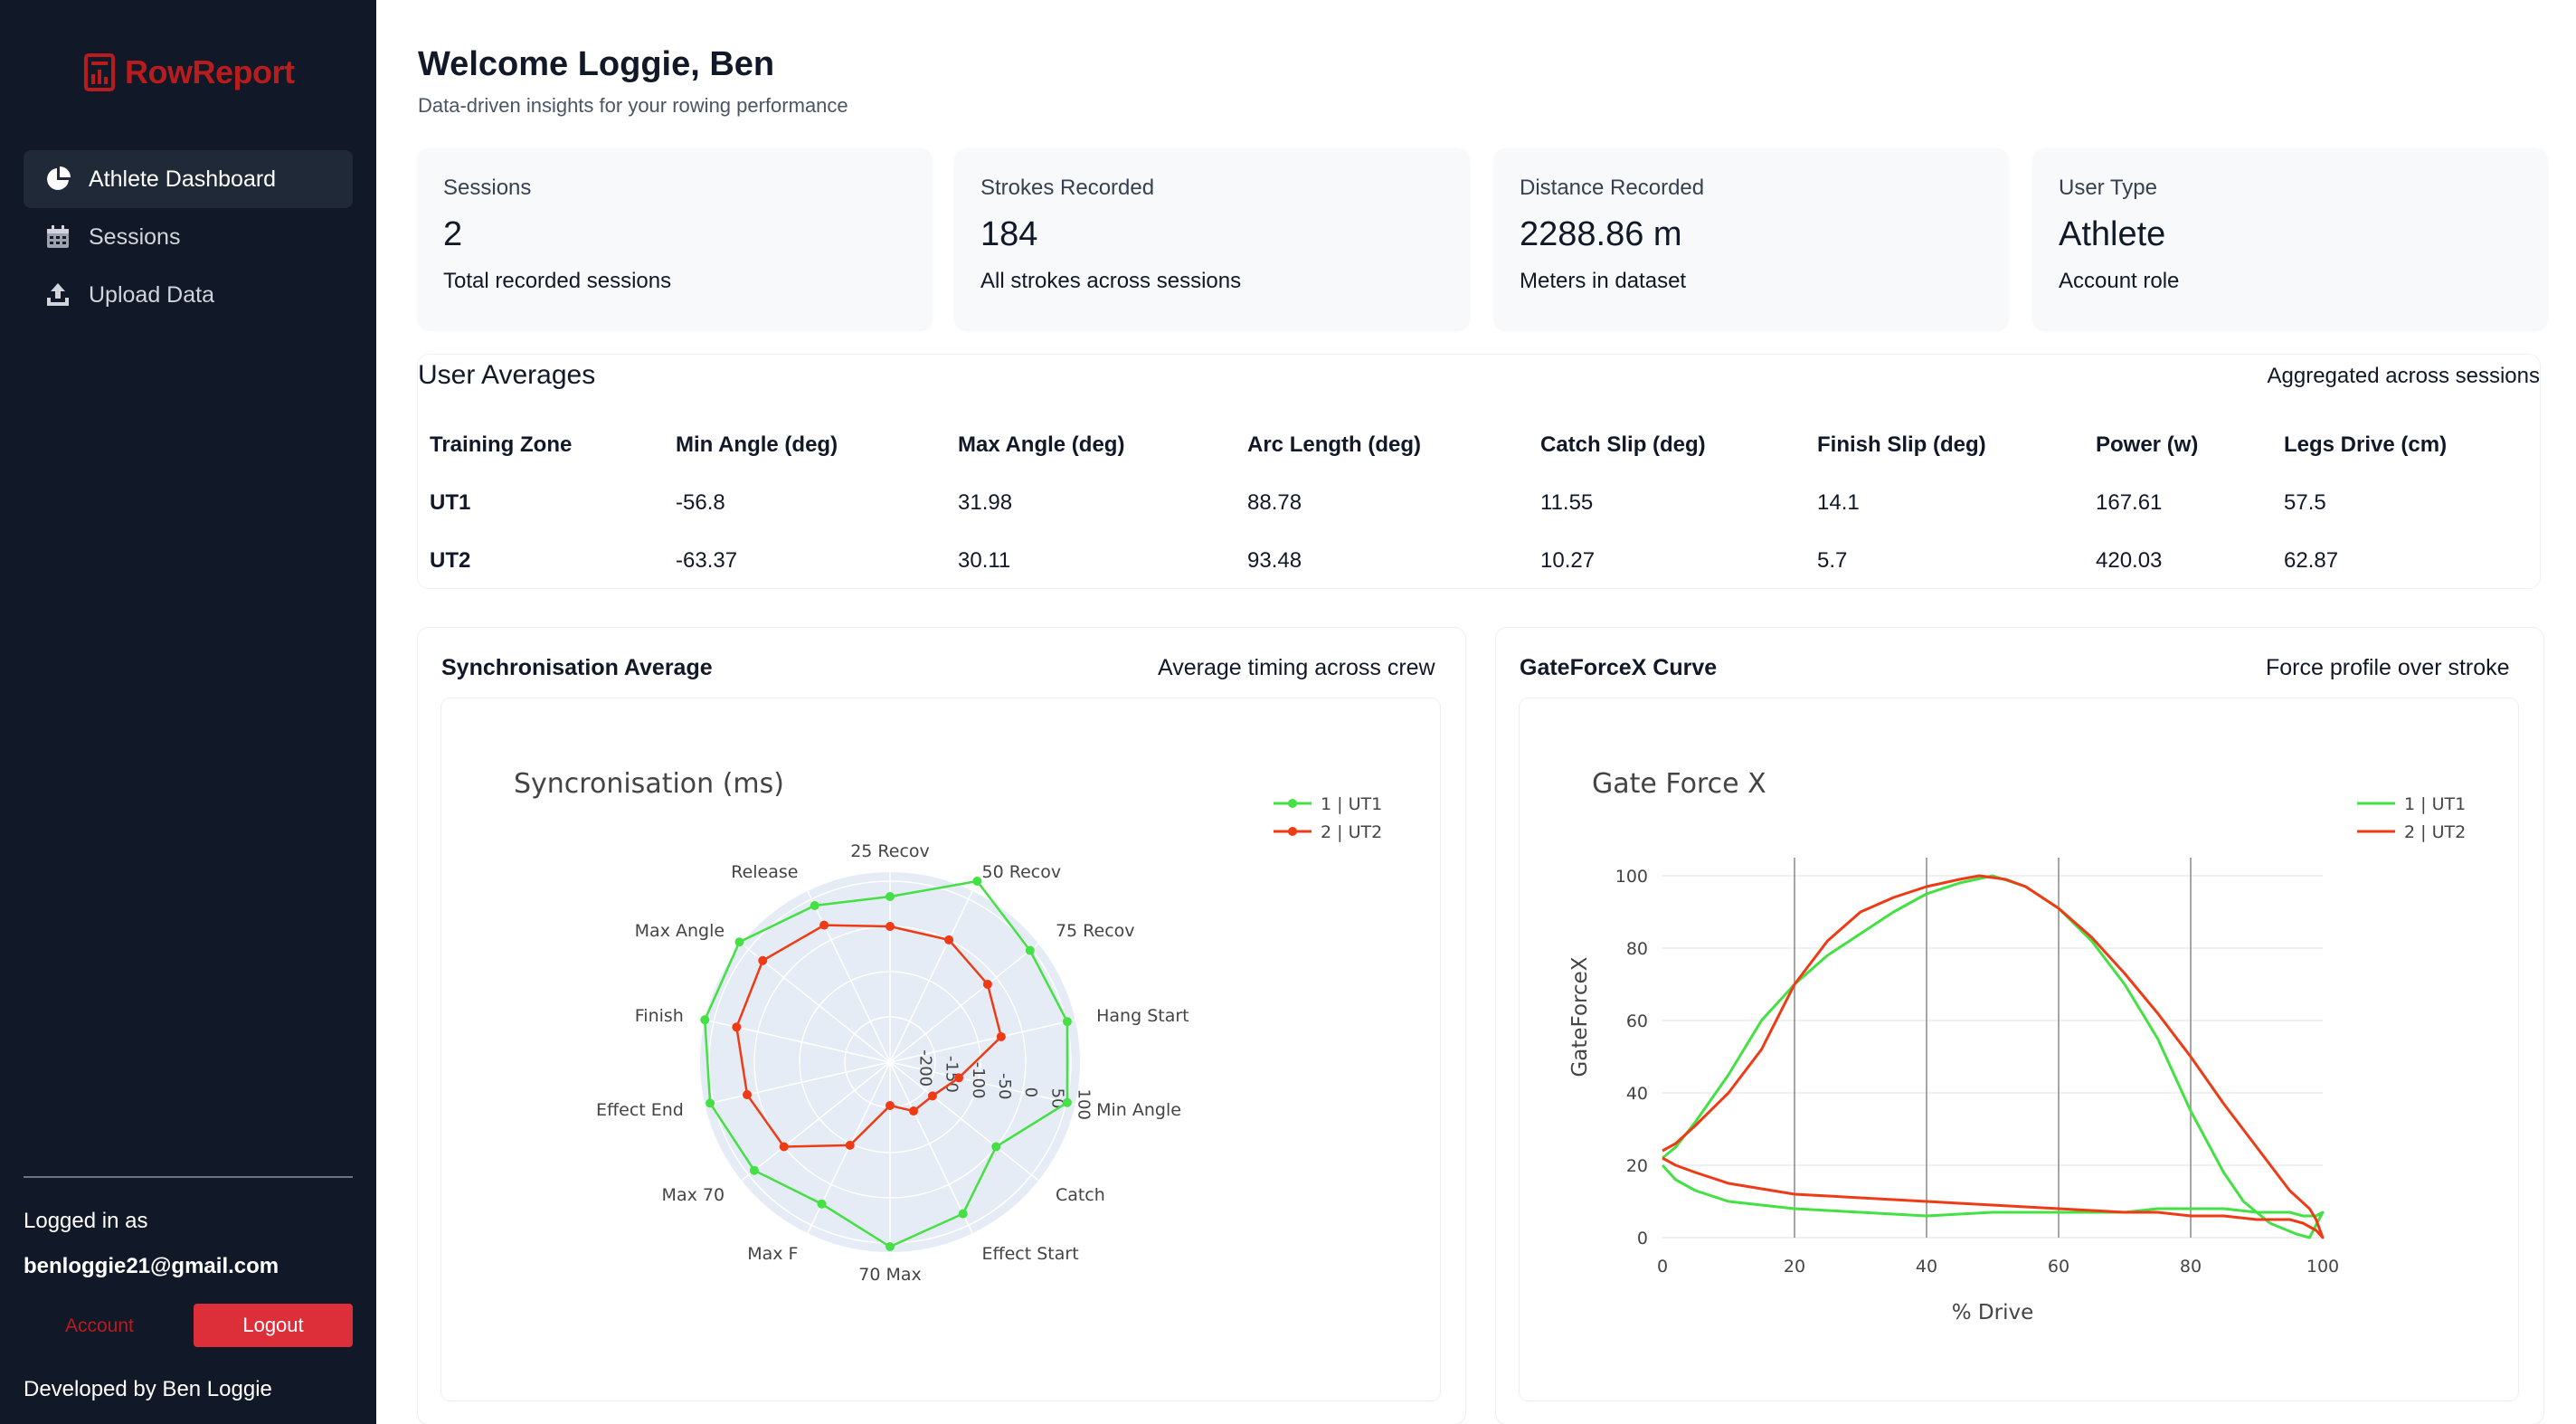 This screenshot has width=2576, height=1424. What do you see at coordinates (2305, 502) in the screenshot?
I see `table-cell: 57.5` at bounding box center [2305, 502].